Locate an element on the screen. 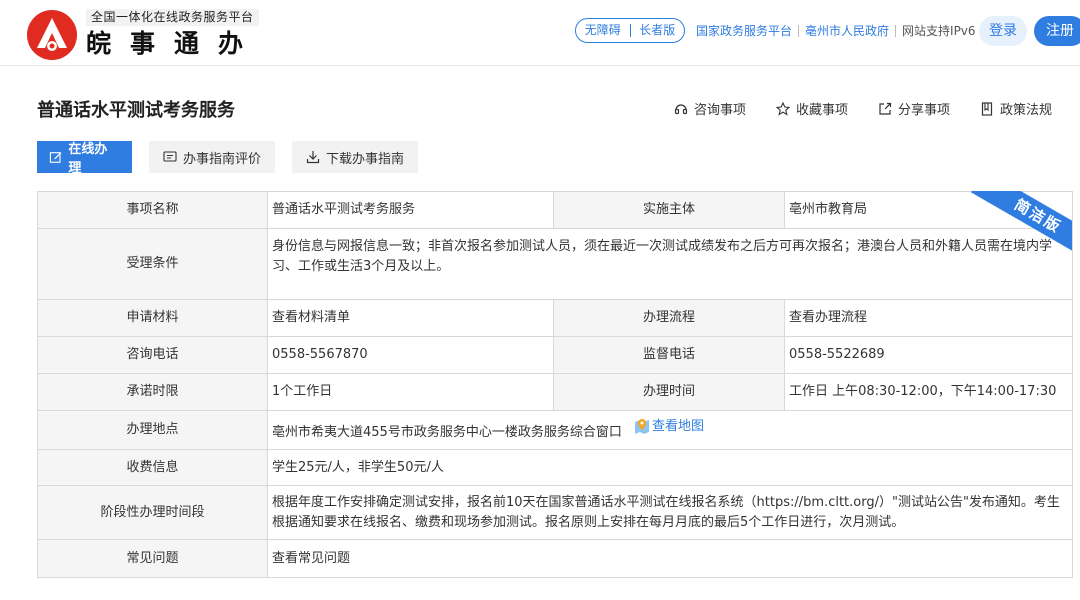 The width and height of the screenshot is (1080, 600). view-map-link: 查看地图 is located at coordinates (669, 427).